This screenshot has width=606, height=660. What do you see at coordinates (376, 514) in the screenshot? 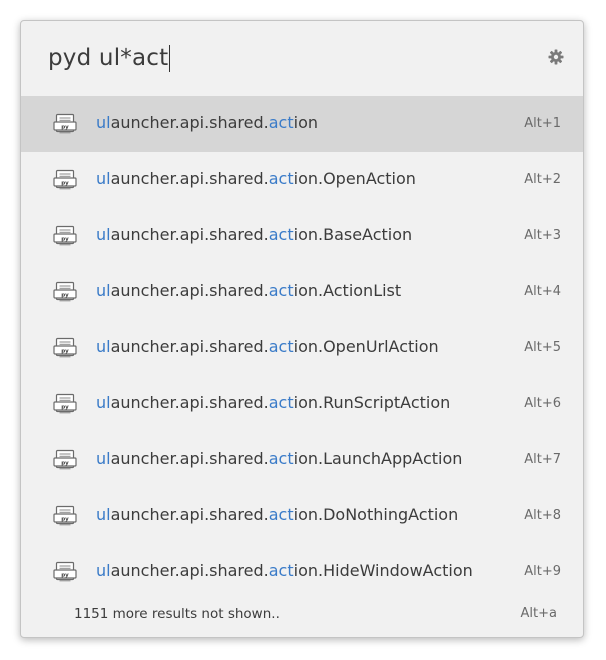
I see `name-part: ion.DoNothingAction` at bounding box center [376, 514].